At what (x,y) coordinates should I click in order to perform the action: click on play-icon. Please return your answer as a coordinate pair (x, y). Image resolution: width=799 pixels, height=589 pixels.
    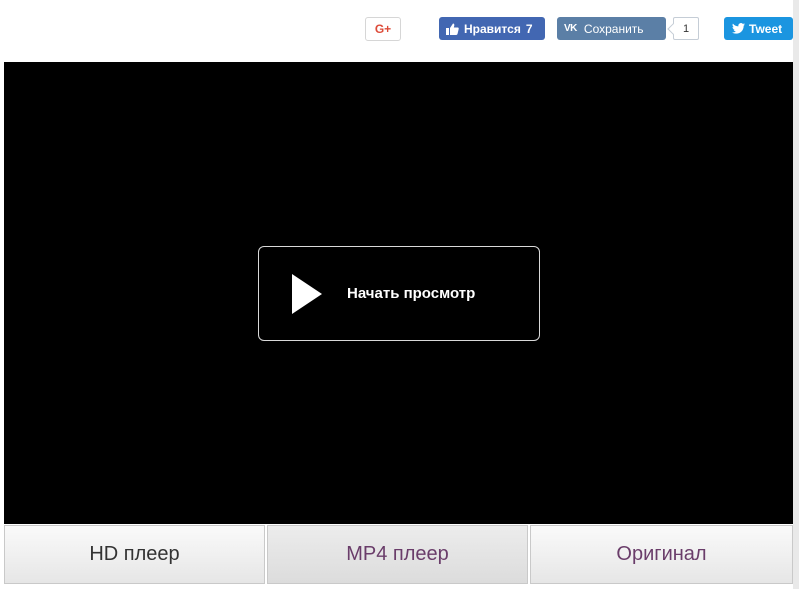
    Looking at the image, I should click on (307, 293).